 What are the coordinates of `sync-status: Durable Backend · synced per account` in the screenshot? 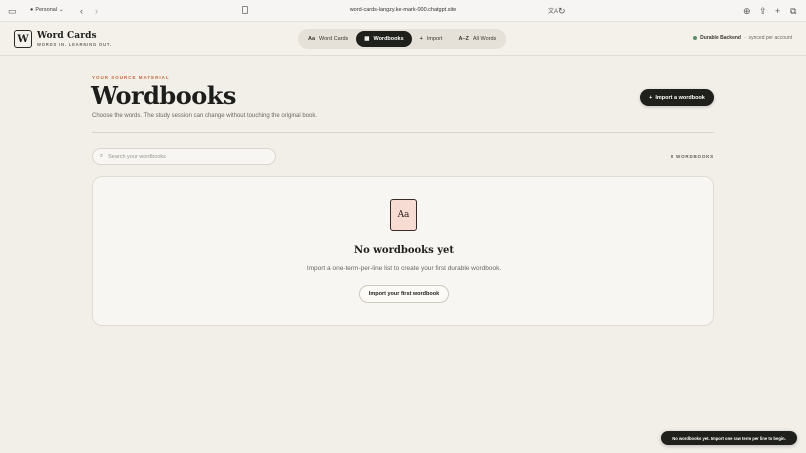 It's located at (742, 38).